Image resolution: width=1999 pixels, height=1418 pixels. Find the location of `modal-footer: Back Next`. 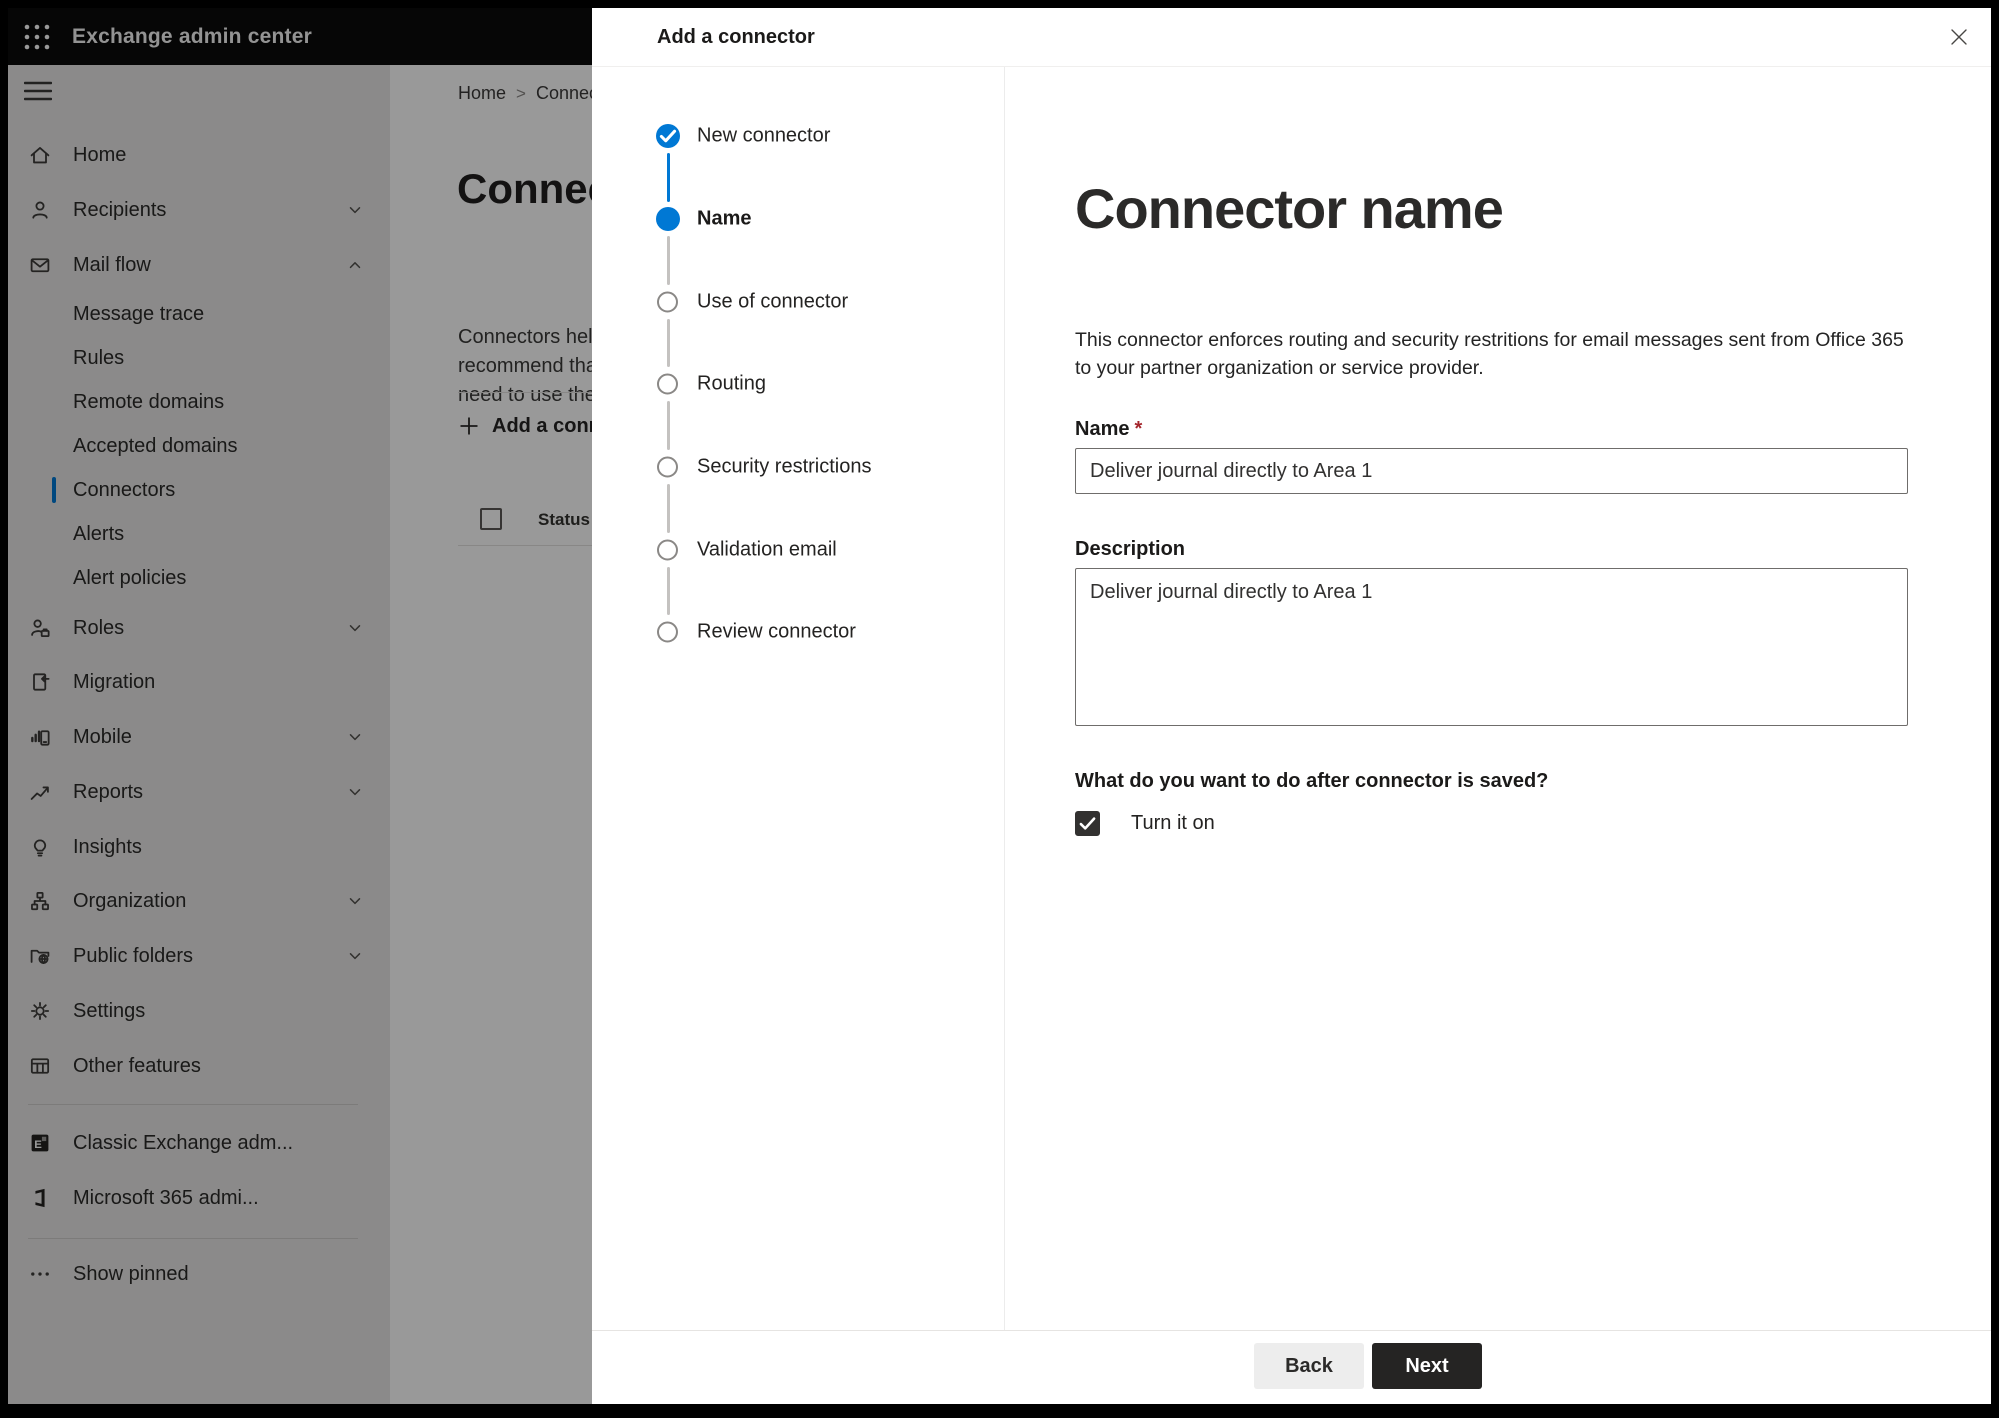

modal-footer: Back Next is located at coordinates (1291, 1367).